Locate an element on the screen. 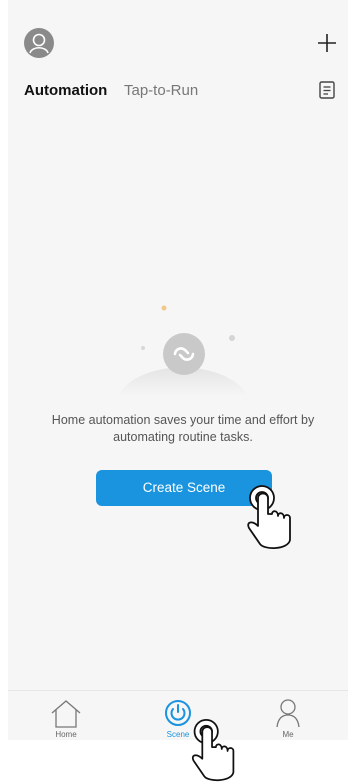 This screenshot has height=784, width=354. house-icon is located at coordinates (66, 714).